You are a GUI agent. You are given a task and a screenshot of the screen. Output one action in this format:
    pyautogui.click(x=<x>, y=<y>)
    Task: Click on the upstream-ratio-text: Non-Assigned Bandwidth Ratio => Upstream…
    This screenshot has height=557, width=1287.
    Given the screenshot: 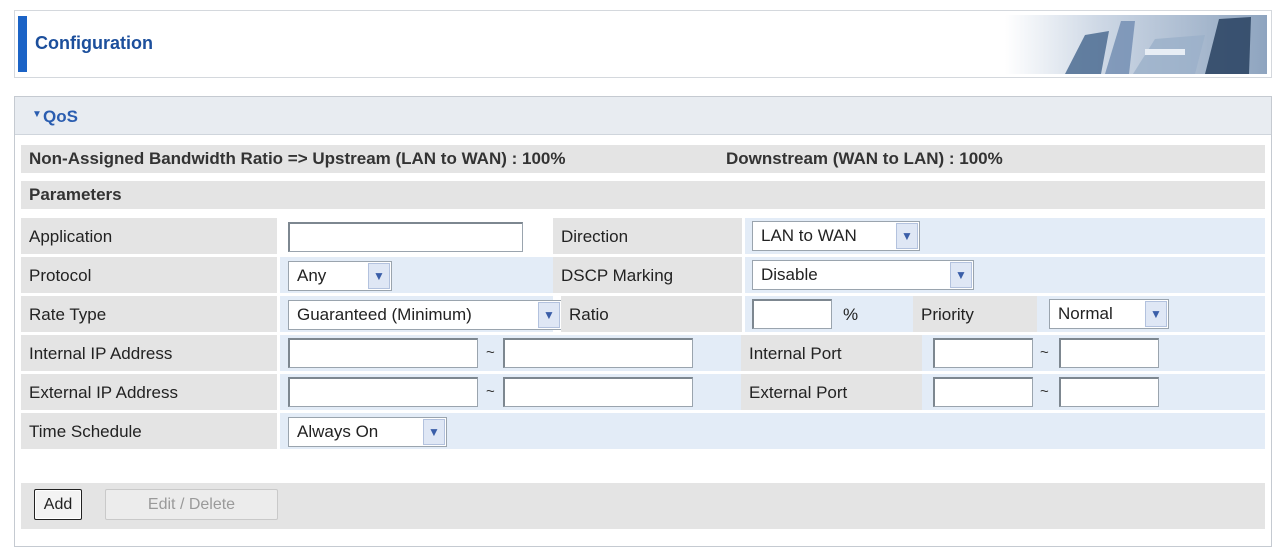 What is the action you would take?
    pyautogui.click(x=297, y=158)
    